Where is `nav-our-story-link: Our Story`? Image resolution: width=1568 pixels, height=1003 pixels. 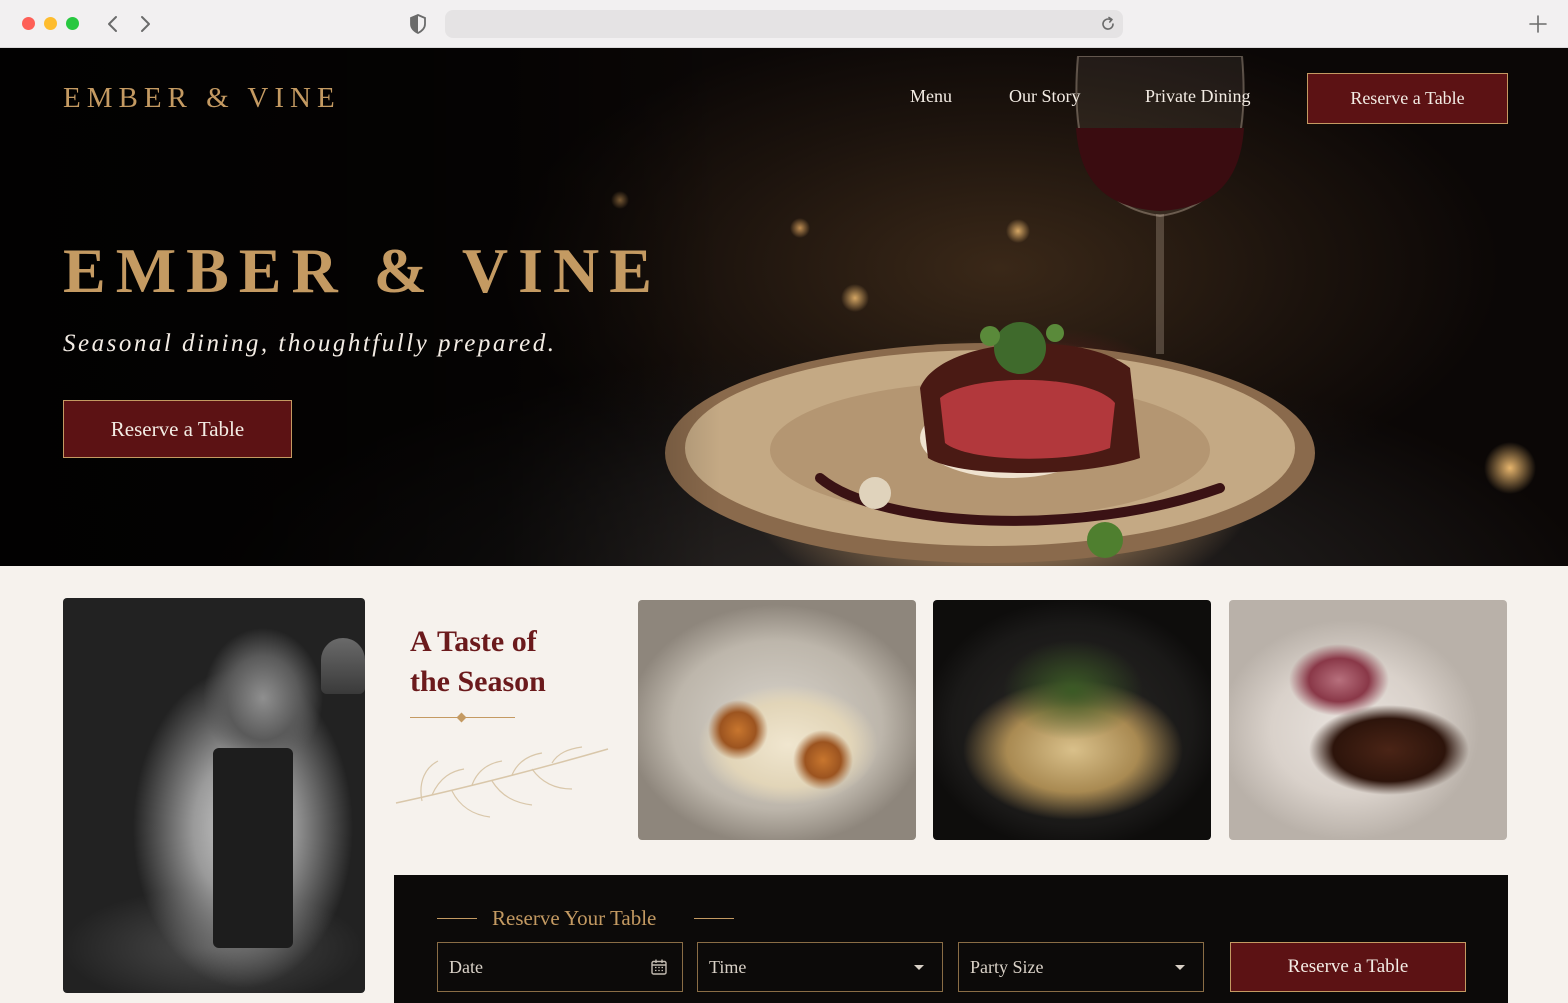
nav-our-story-link: Our Story is located at coordinates (1045, 96).